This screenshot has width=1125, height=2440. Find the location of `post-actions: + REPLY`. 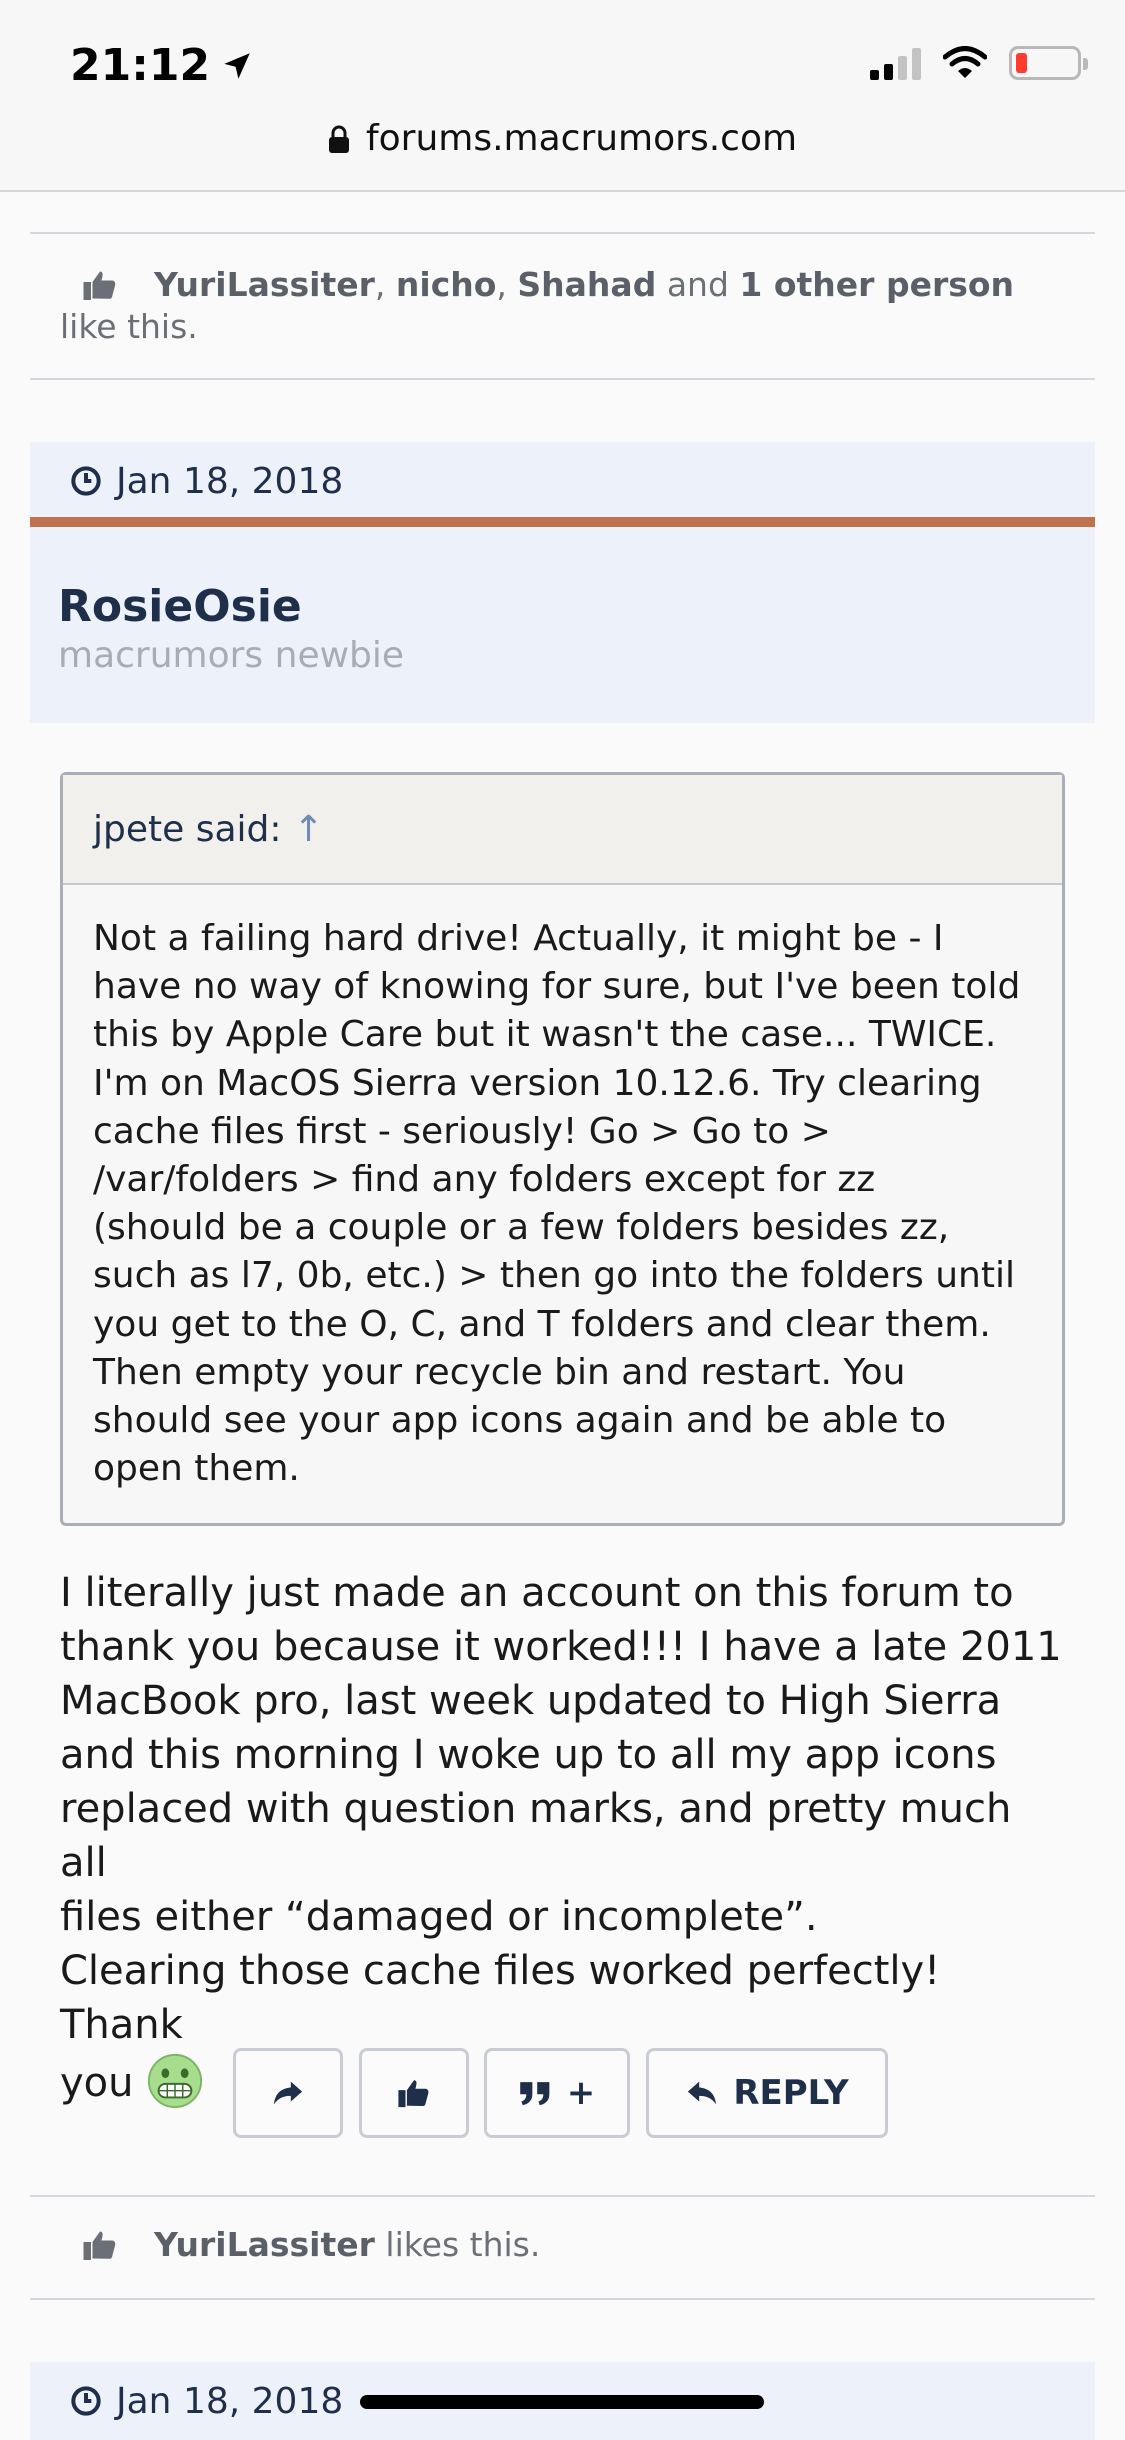

post-actions: + REPLY is located at coordinates (562, 2093).